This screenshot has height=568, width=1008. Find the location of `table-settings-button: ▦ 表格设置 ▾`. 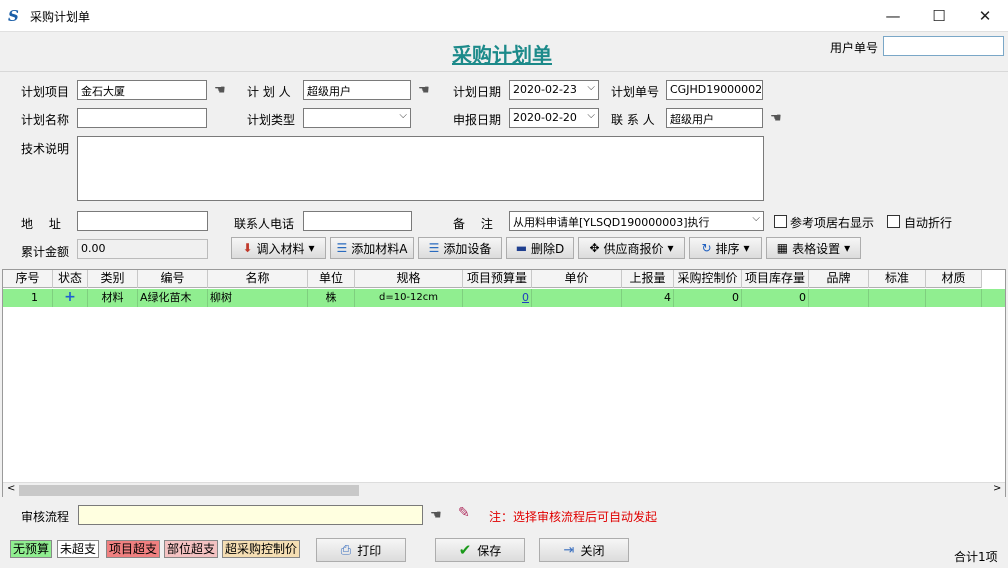

table-settings-button: ▦ 表格设置 ▾ is located at coordinates (813, 248).